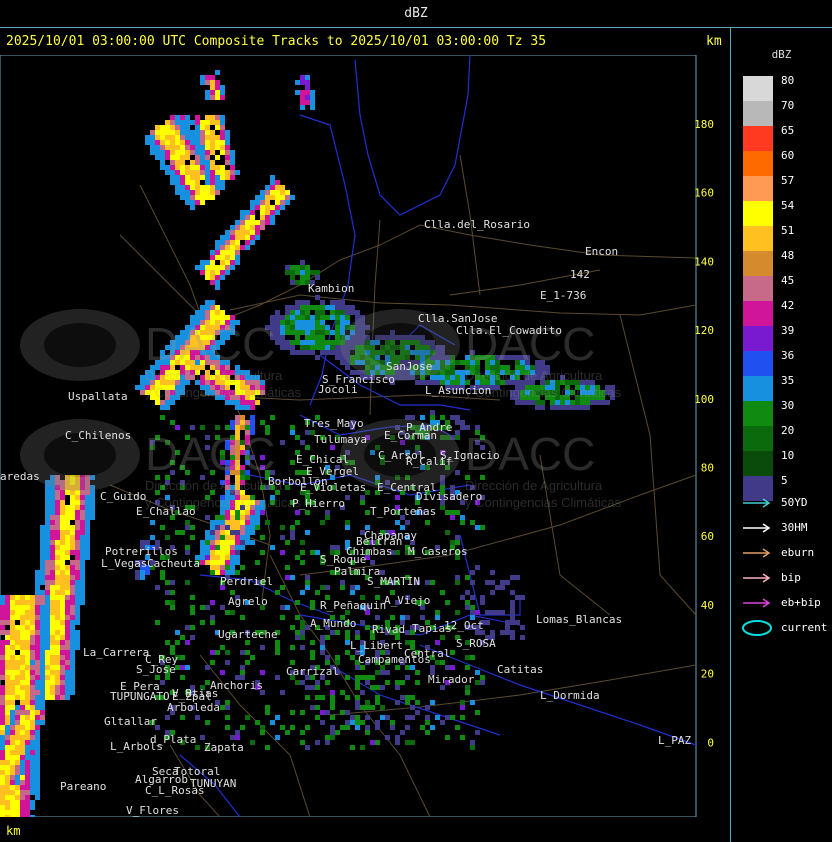  What do you see at coordinates (338, 389) in the screenshot?
I see `place-label-12: Jocoli` at bounding box center [338, 389].